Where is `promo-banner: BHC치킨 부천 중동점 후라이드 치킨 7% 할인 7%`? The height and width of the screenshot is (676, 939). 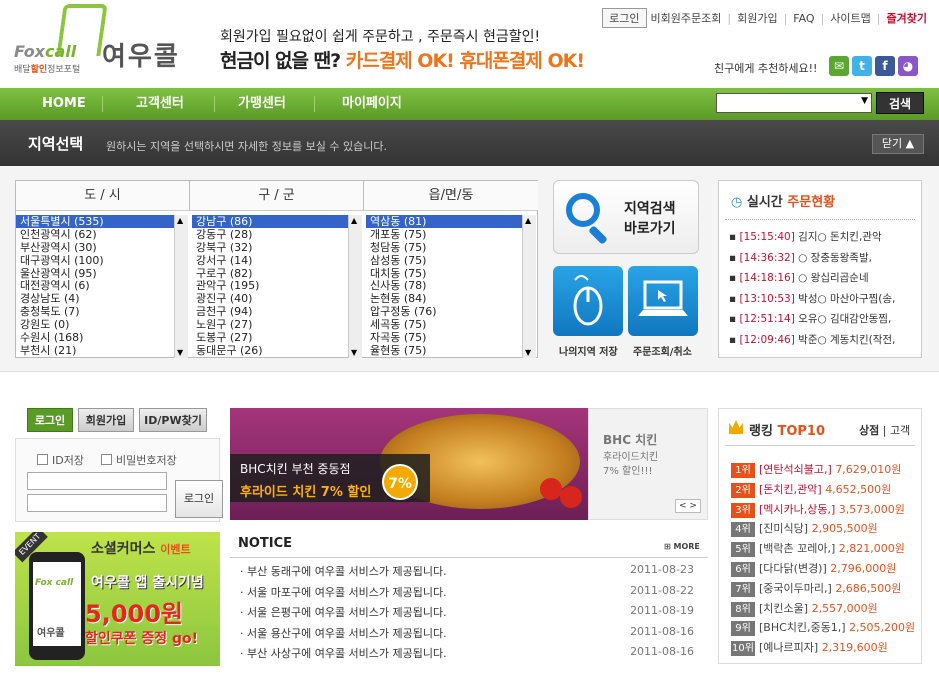
promo-banner: BHC치킨 부천 중동점 후라이드 치킨 7% 할인 7% is located at coordinates (409, 464).